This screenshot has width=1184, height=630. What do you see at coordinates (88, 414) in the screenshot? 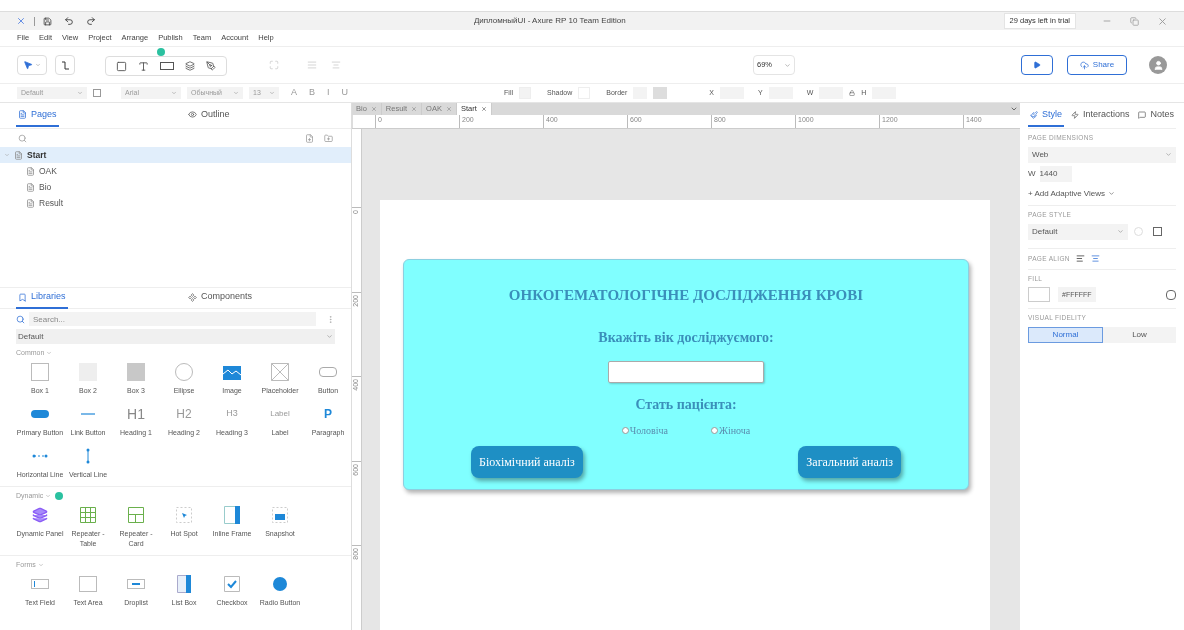
I see `link-icon` at bounding box center [88, 414].